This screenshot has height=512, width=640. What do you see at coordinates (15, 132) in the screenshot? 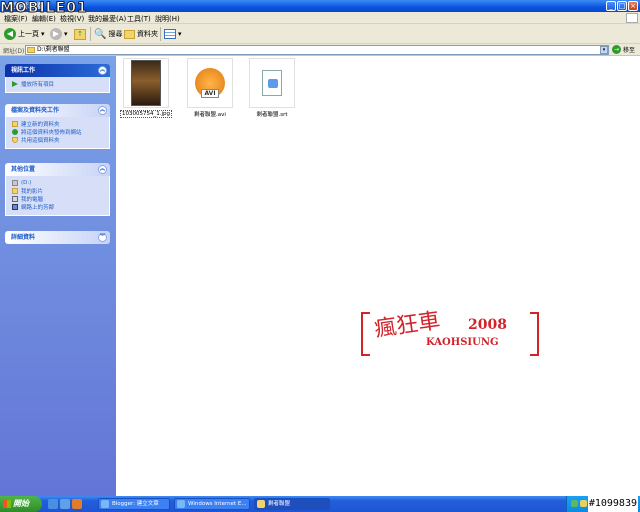
I see `globe-icon` at bounding box center [15, 132].